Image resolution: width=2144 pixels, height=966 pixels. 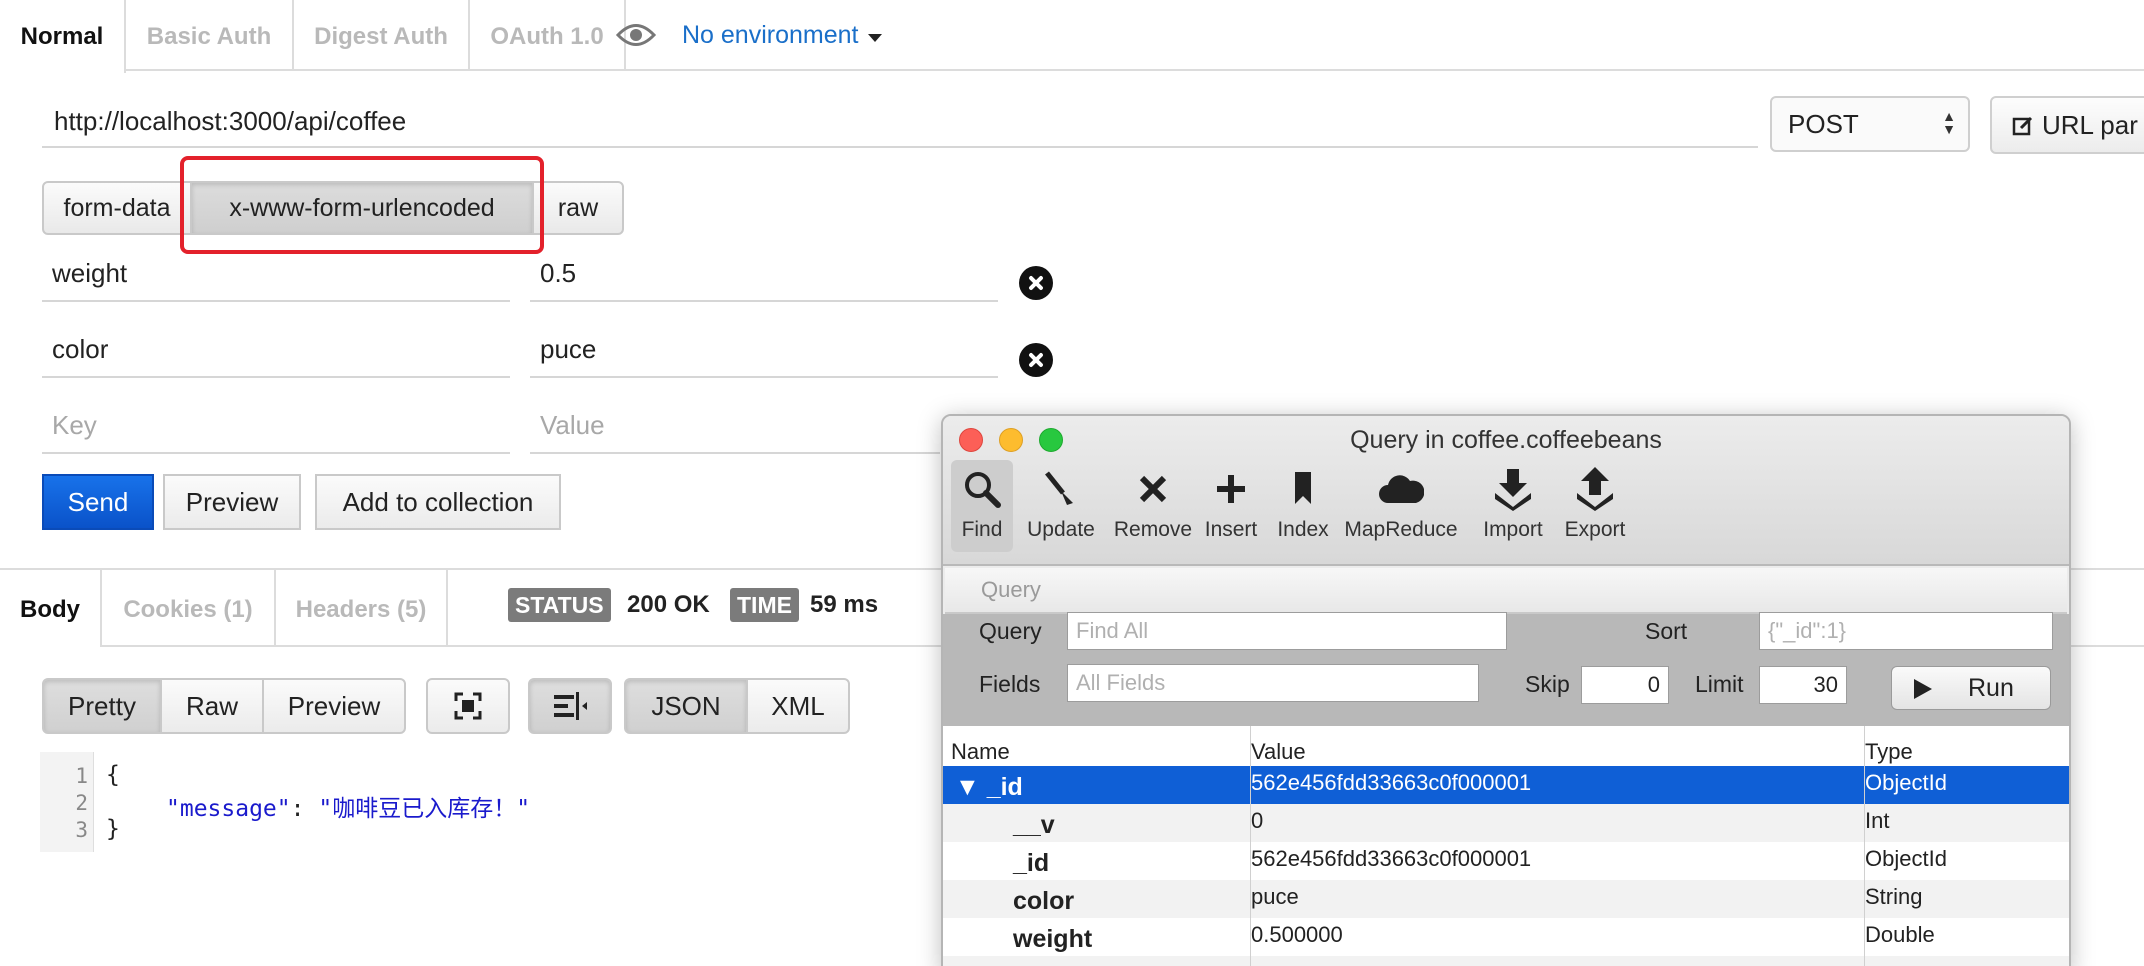 What do you see at coordinates (1044, 901) in the screenshot?
I see `cell-name: color` at bounding box center [1044, 901].